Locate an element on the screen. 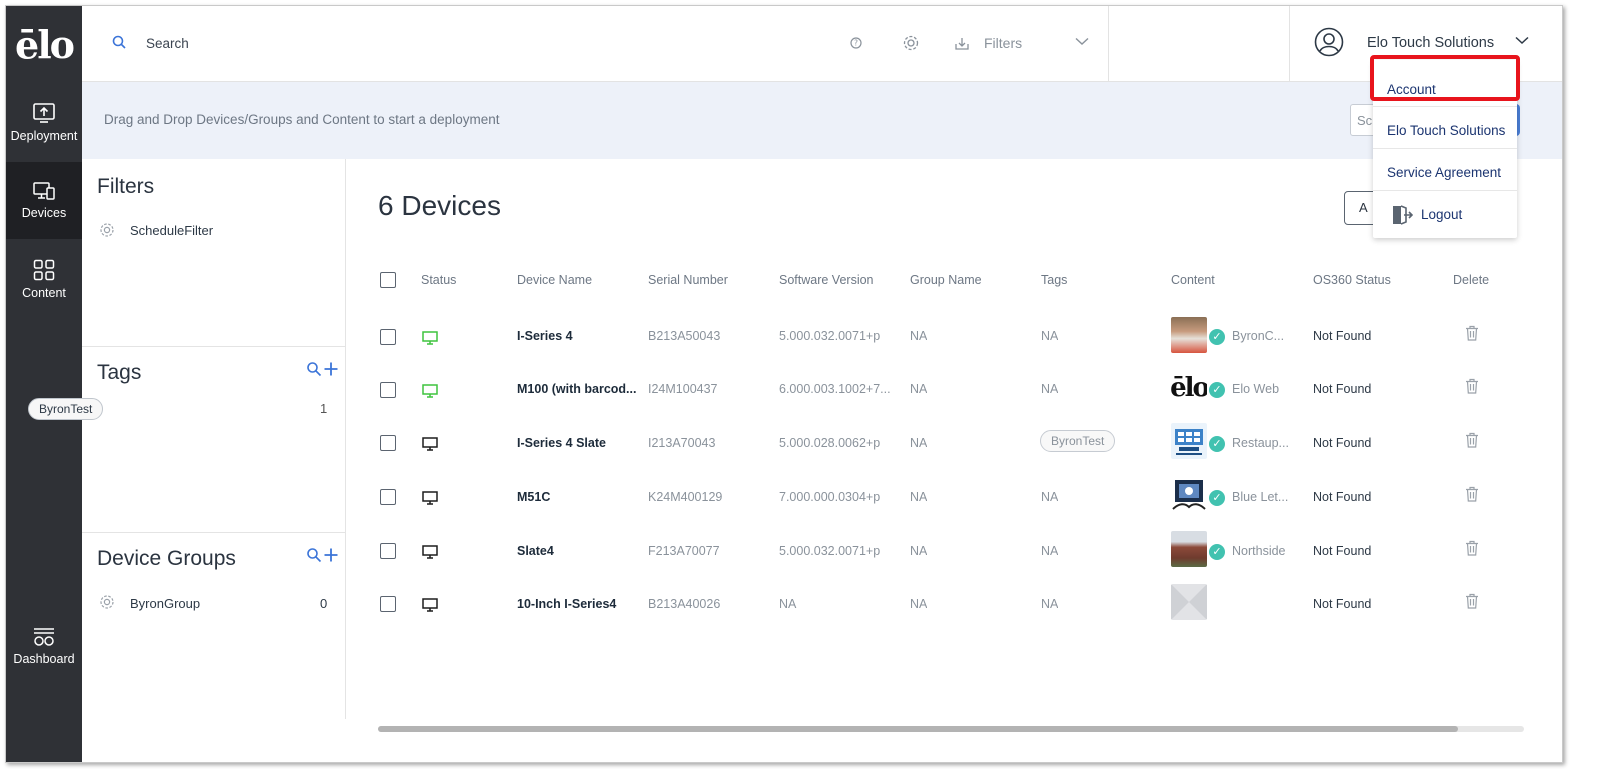  device-name: 10-Inch I-Series4 is located at coordinates (577, 604).